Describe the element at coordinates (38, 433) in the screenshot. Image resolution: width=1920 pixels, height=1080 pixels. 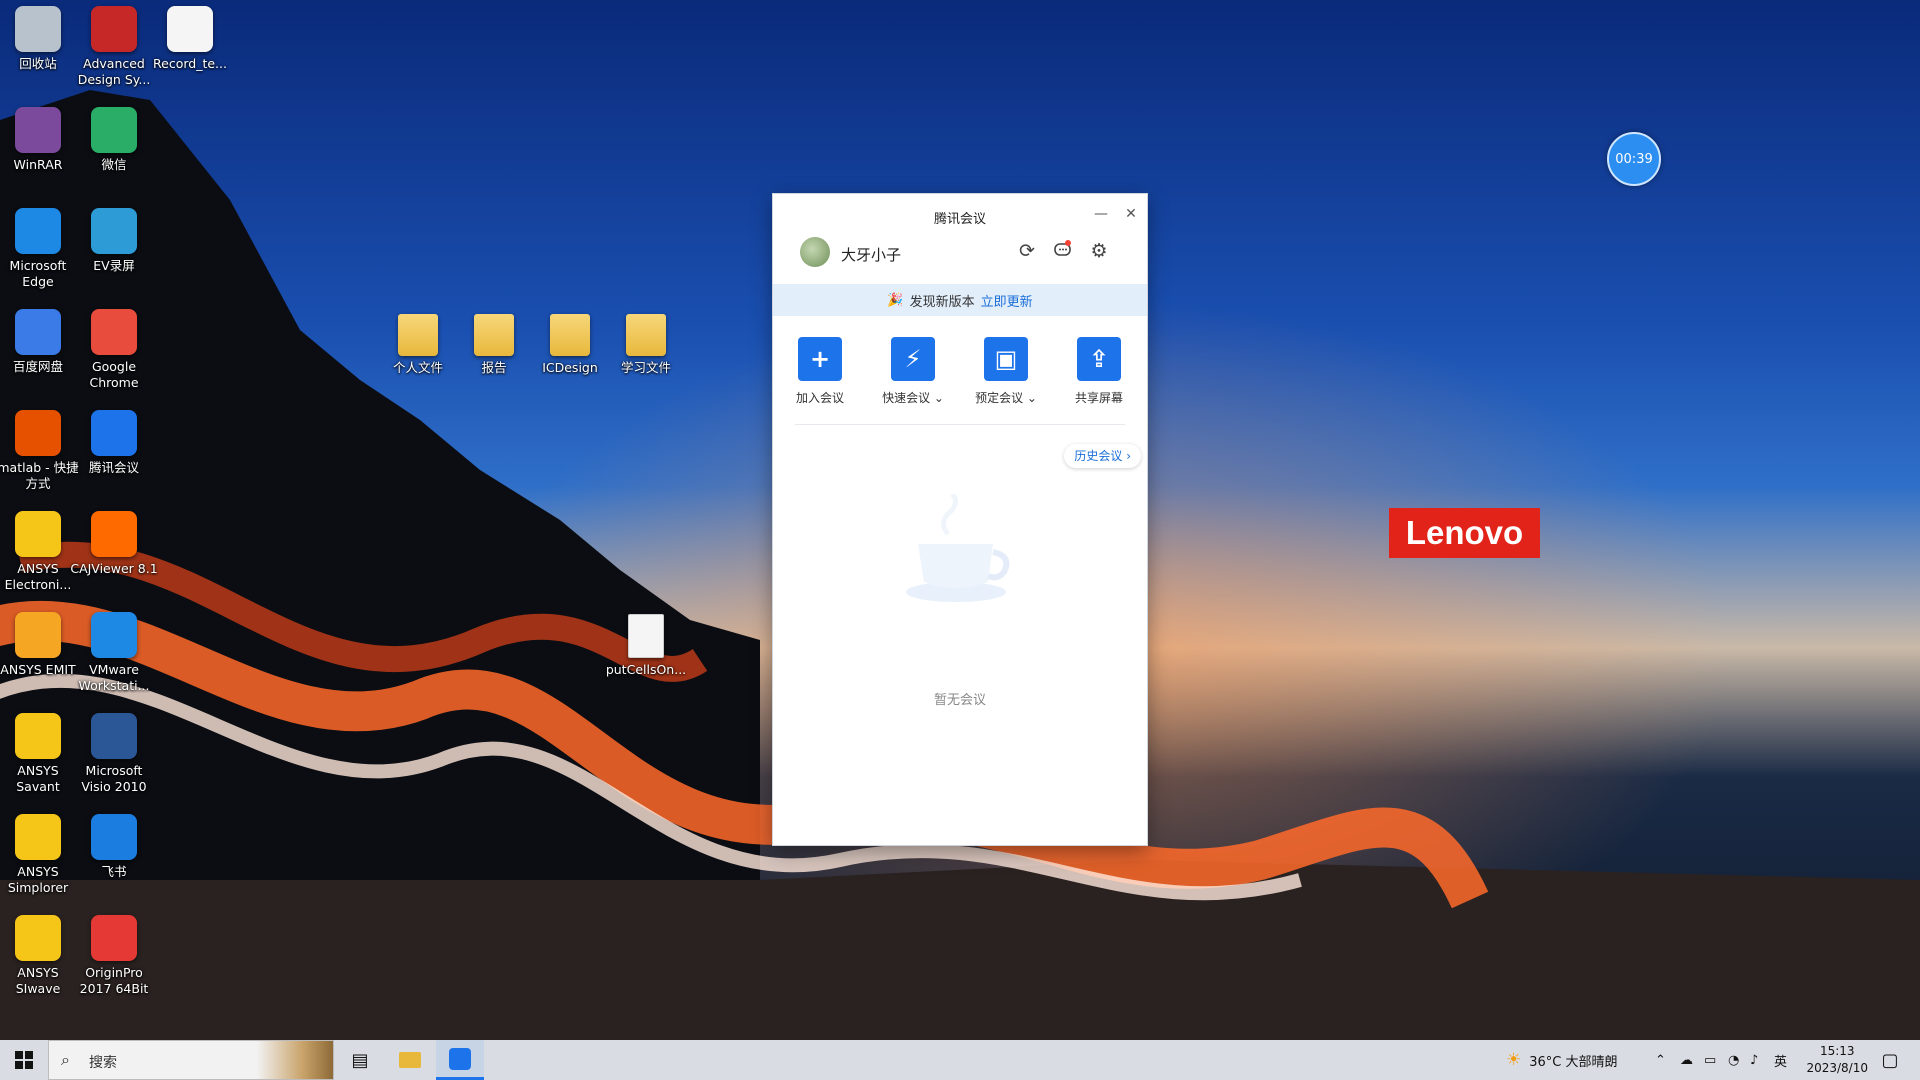
I see `matlab-icon` at that location.